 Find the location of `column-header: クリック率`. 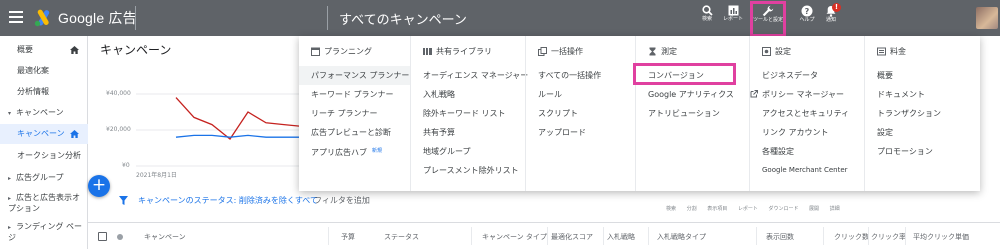

column-header: クリック率 is located at coordinates (888, 237).